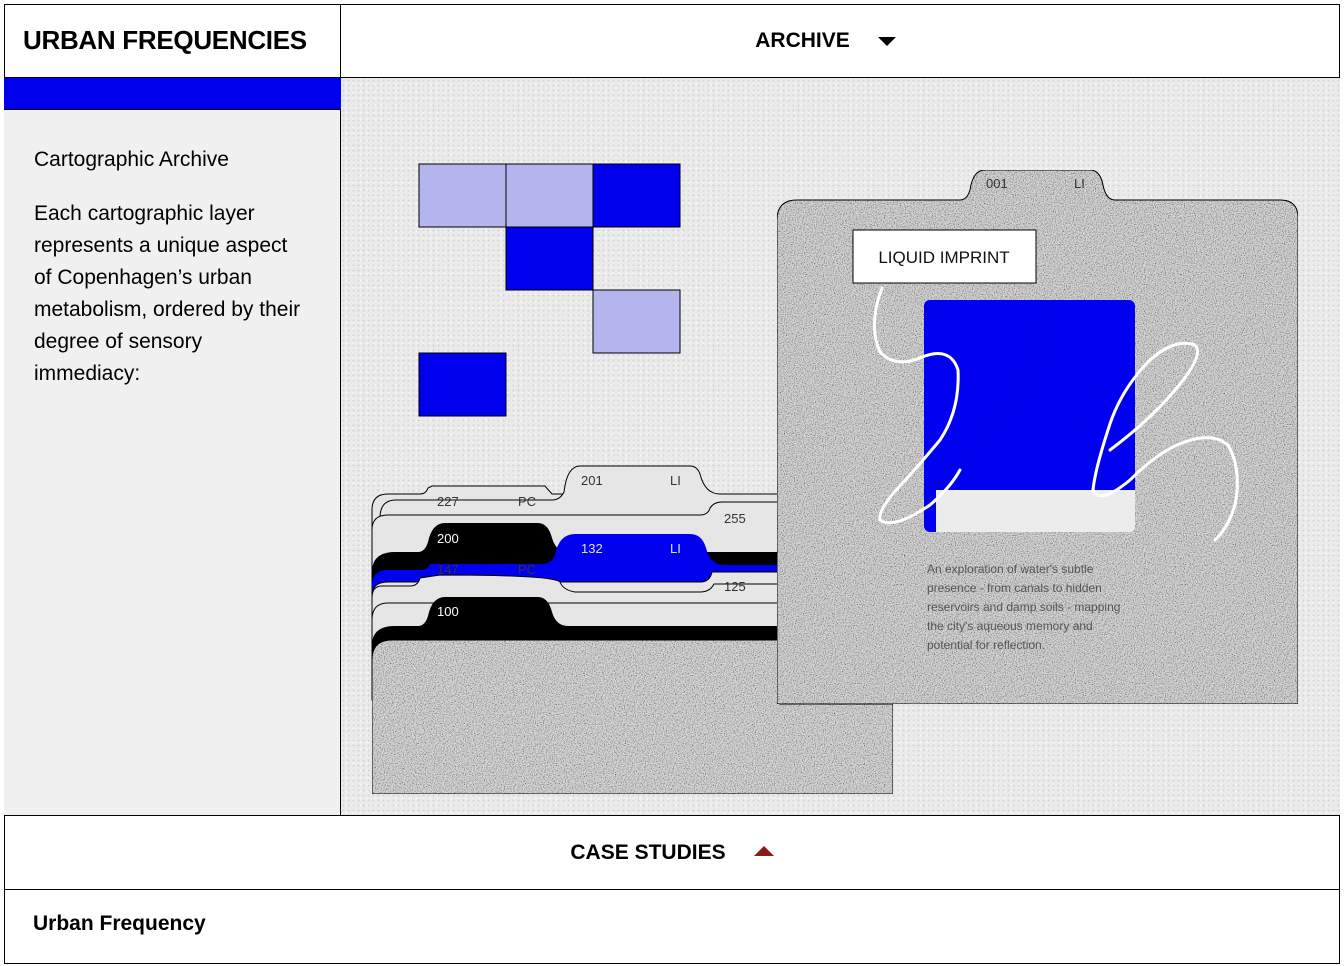 Image resolution: width=1344 pixels, height=966 pixels. What do you see at coordinates (131, 159) in the screenshot?
I see `sidebar-title: Cartographic Archive` at bounding box center [131, 159].